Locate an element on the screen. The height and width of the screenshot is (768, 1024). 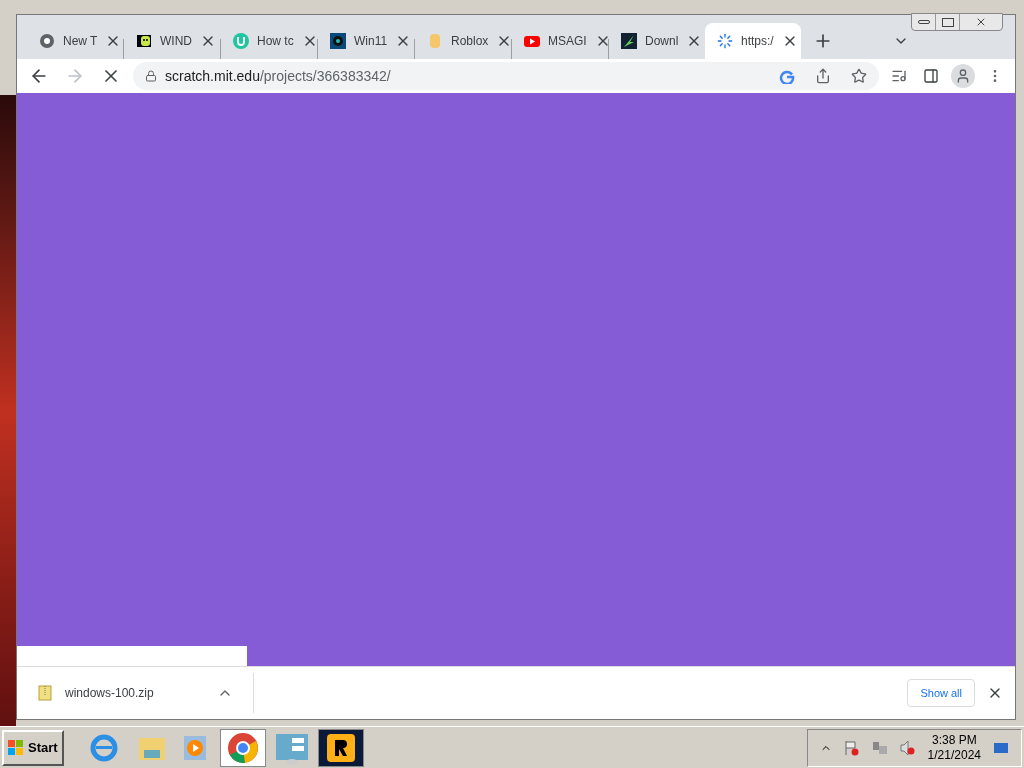
speaker-muted-icon is located at coordinates (907, 747).